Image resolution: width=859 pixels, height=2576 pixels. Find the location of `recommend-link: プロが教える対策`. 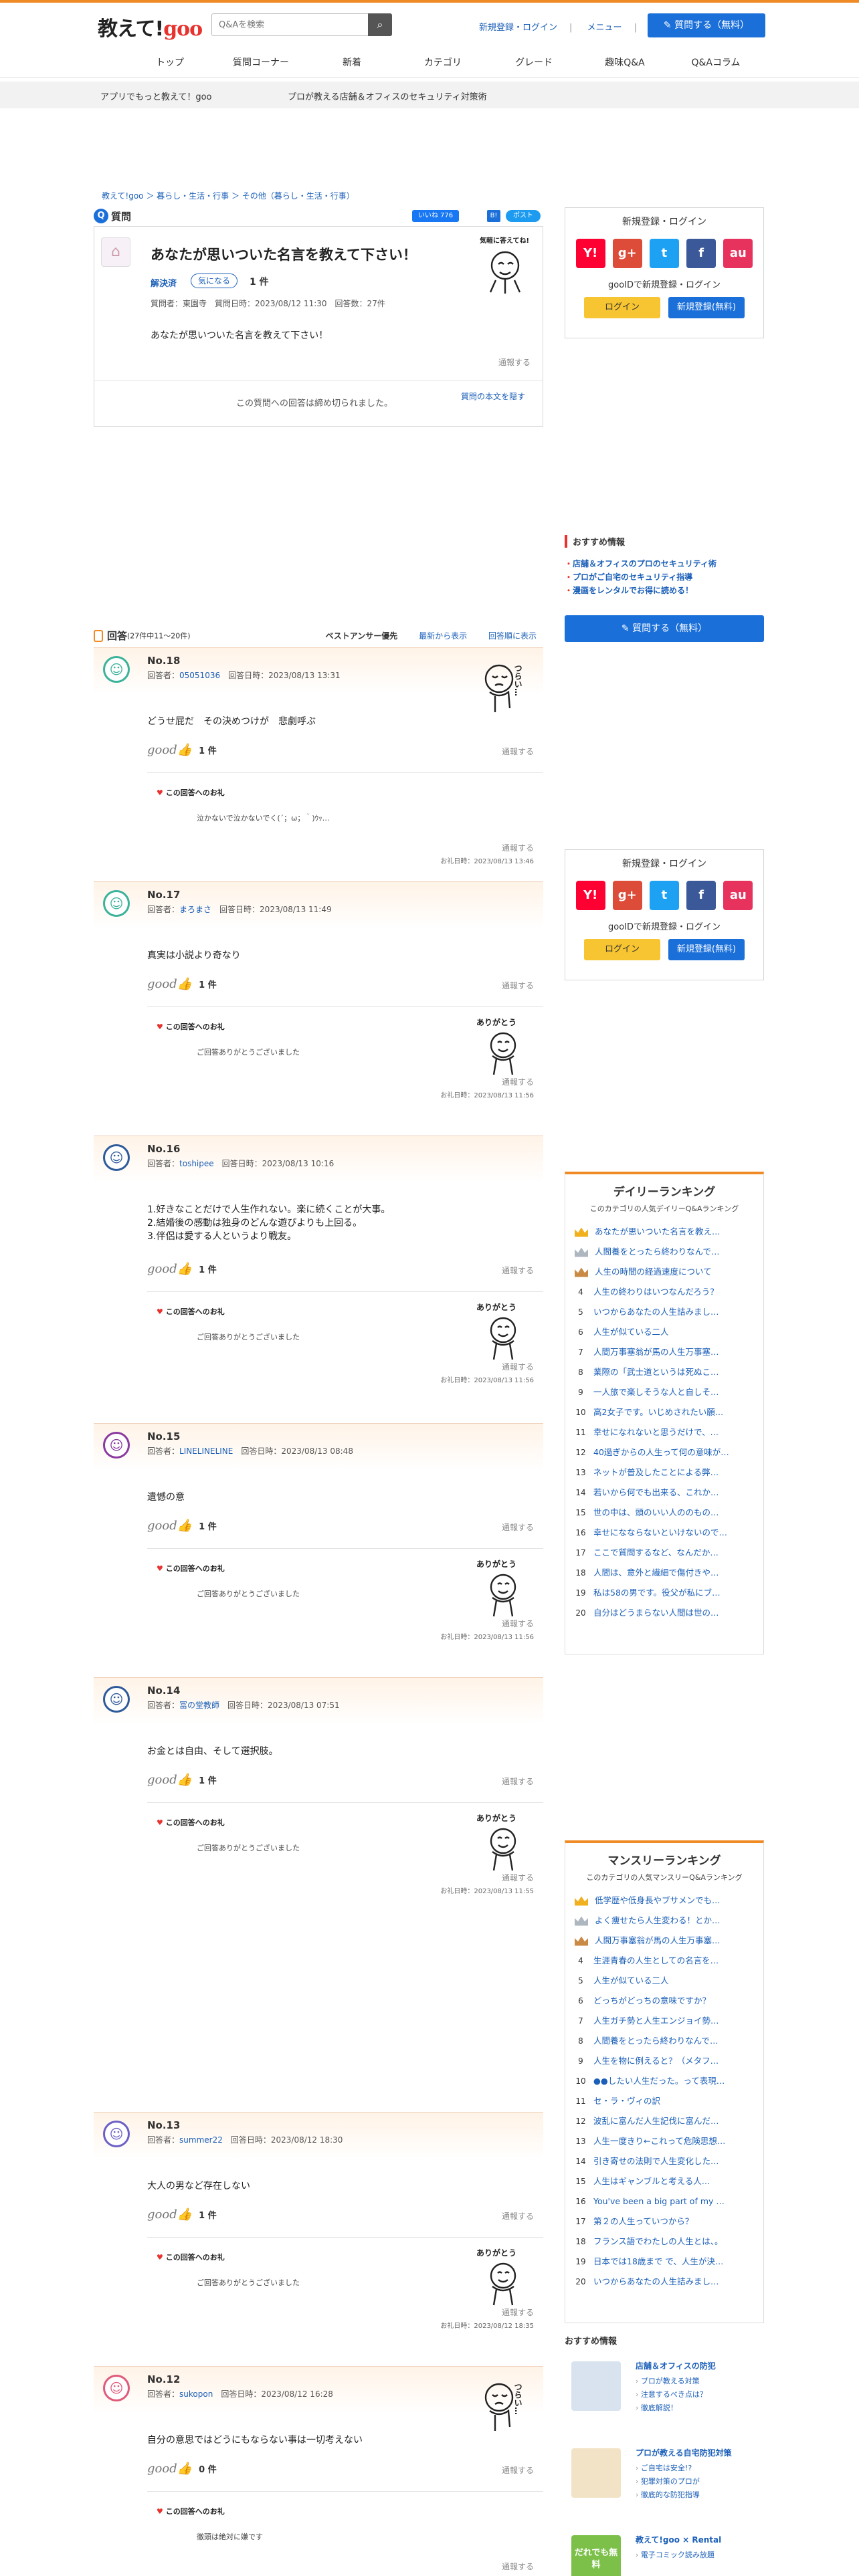

recommend-link: プロが教える対策 is located at coordinates (671, 2381).